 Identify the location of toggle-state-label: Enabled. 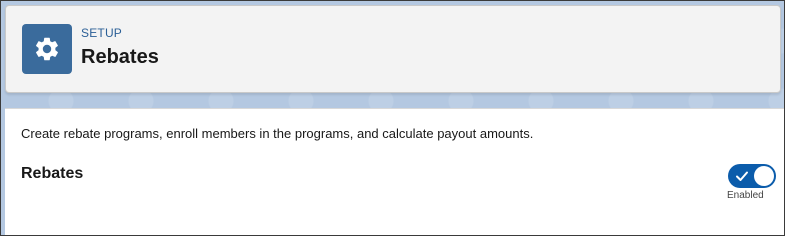
(745, 195).